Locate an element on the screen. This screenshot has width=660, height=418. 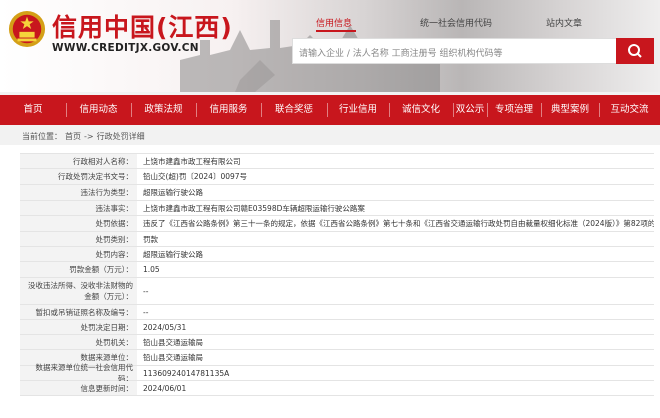
row-label: 处罚机关： is located at coordinates (78, 342).